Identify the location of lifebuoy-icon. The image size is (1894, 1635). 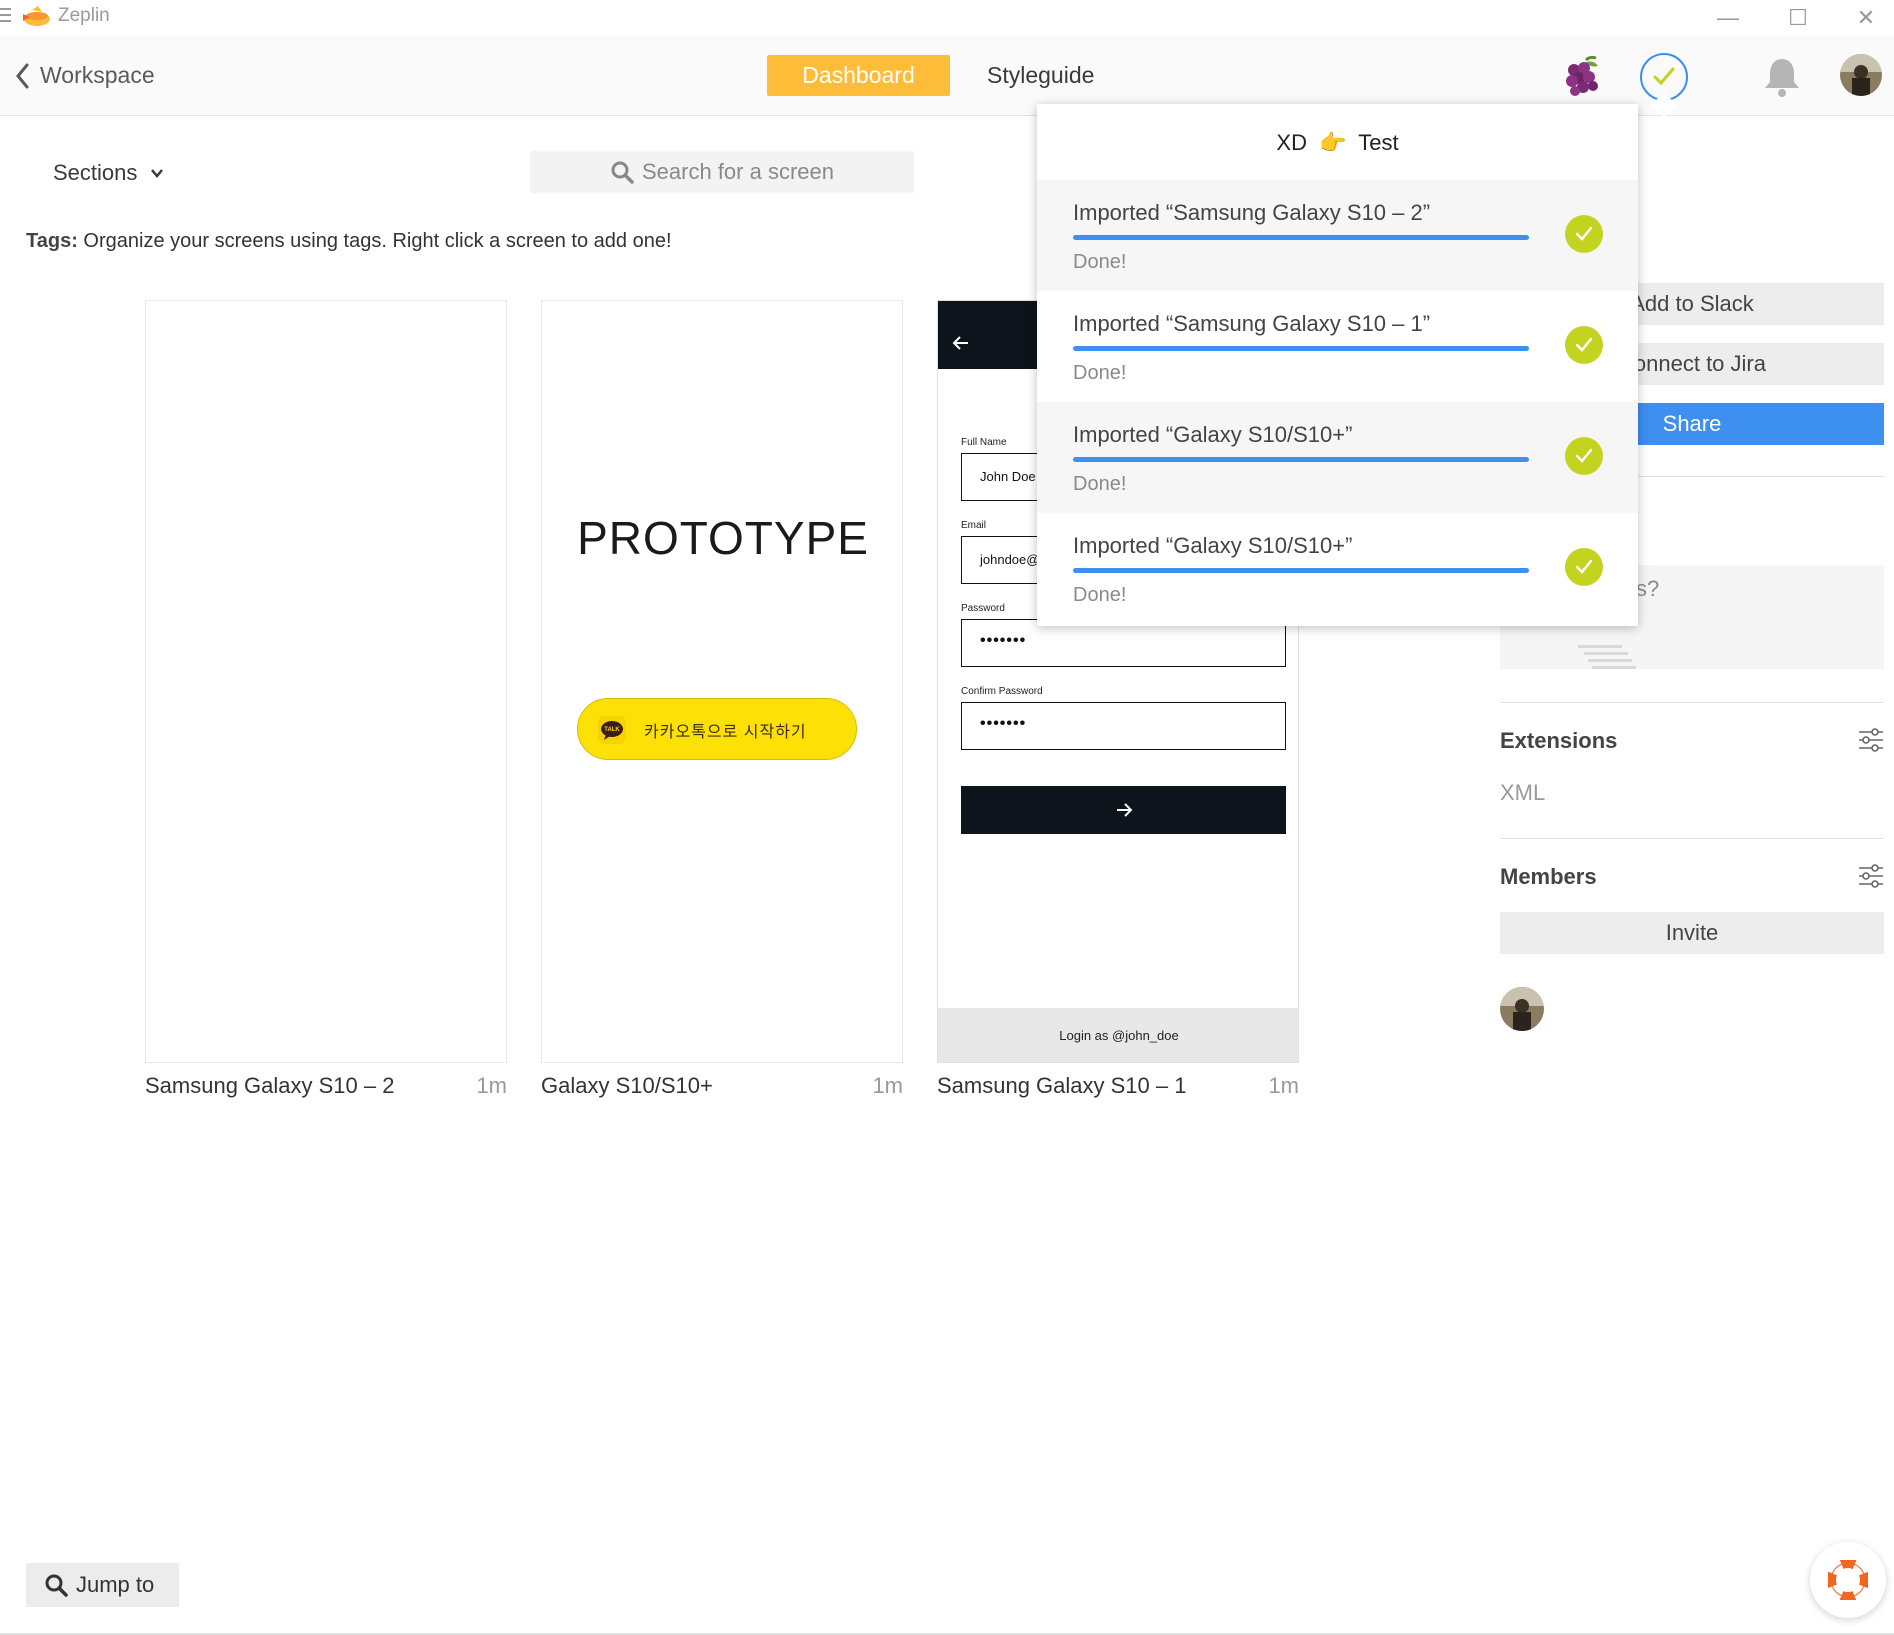
(1848, 1580).